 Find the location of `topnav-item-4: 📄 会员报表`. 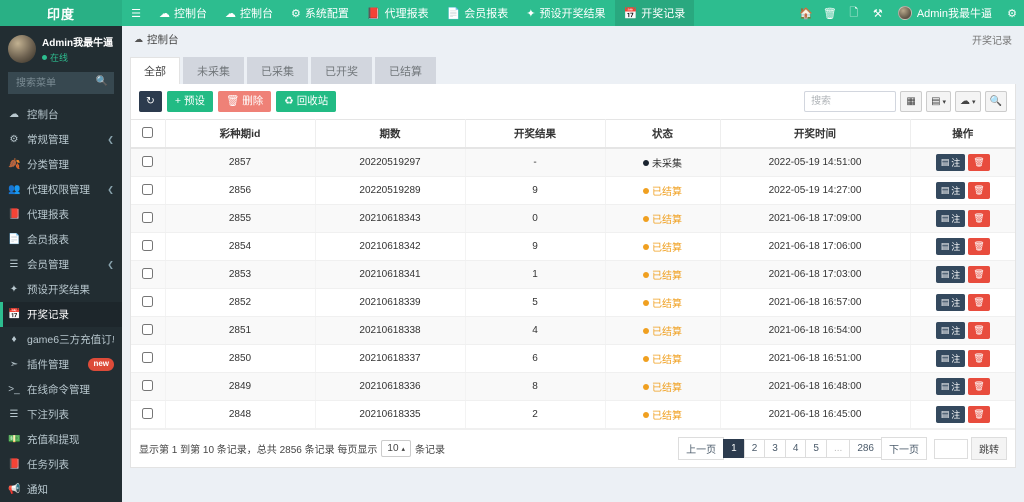

topnav-item-4: 📄 会员报表 is located at coordinates (478, 13).